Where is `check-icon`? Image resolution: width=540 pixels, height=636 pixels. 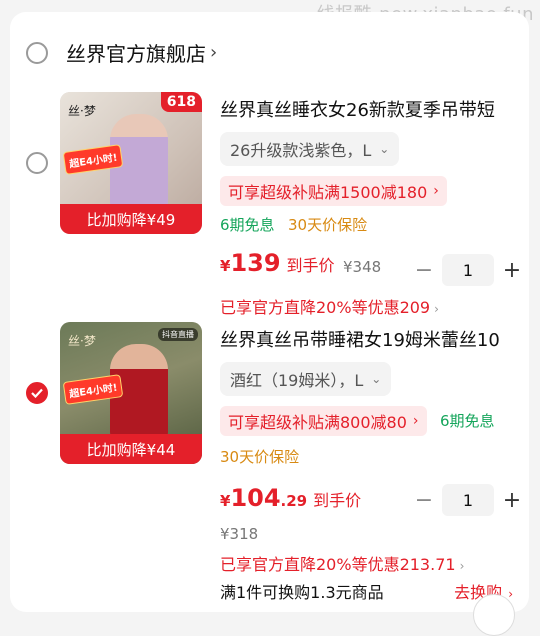
check-icon is located at coordinates (37, 393).